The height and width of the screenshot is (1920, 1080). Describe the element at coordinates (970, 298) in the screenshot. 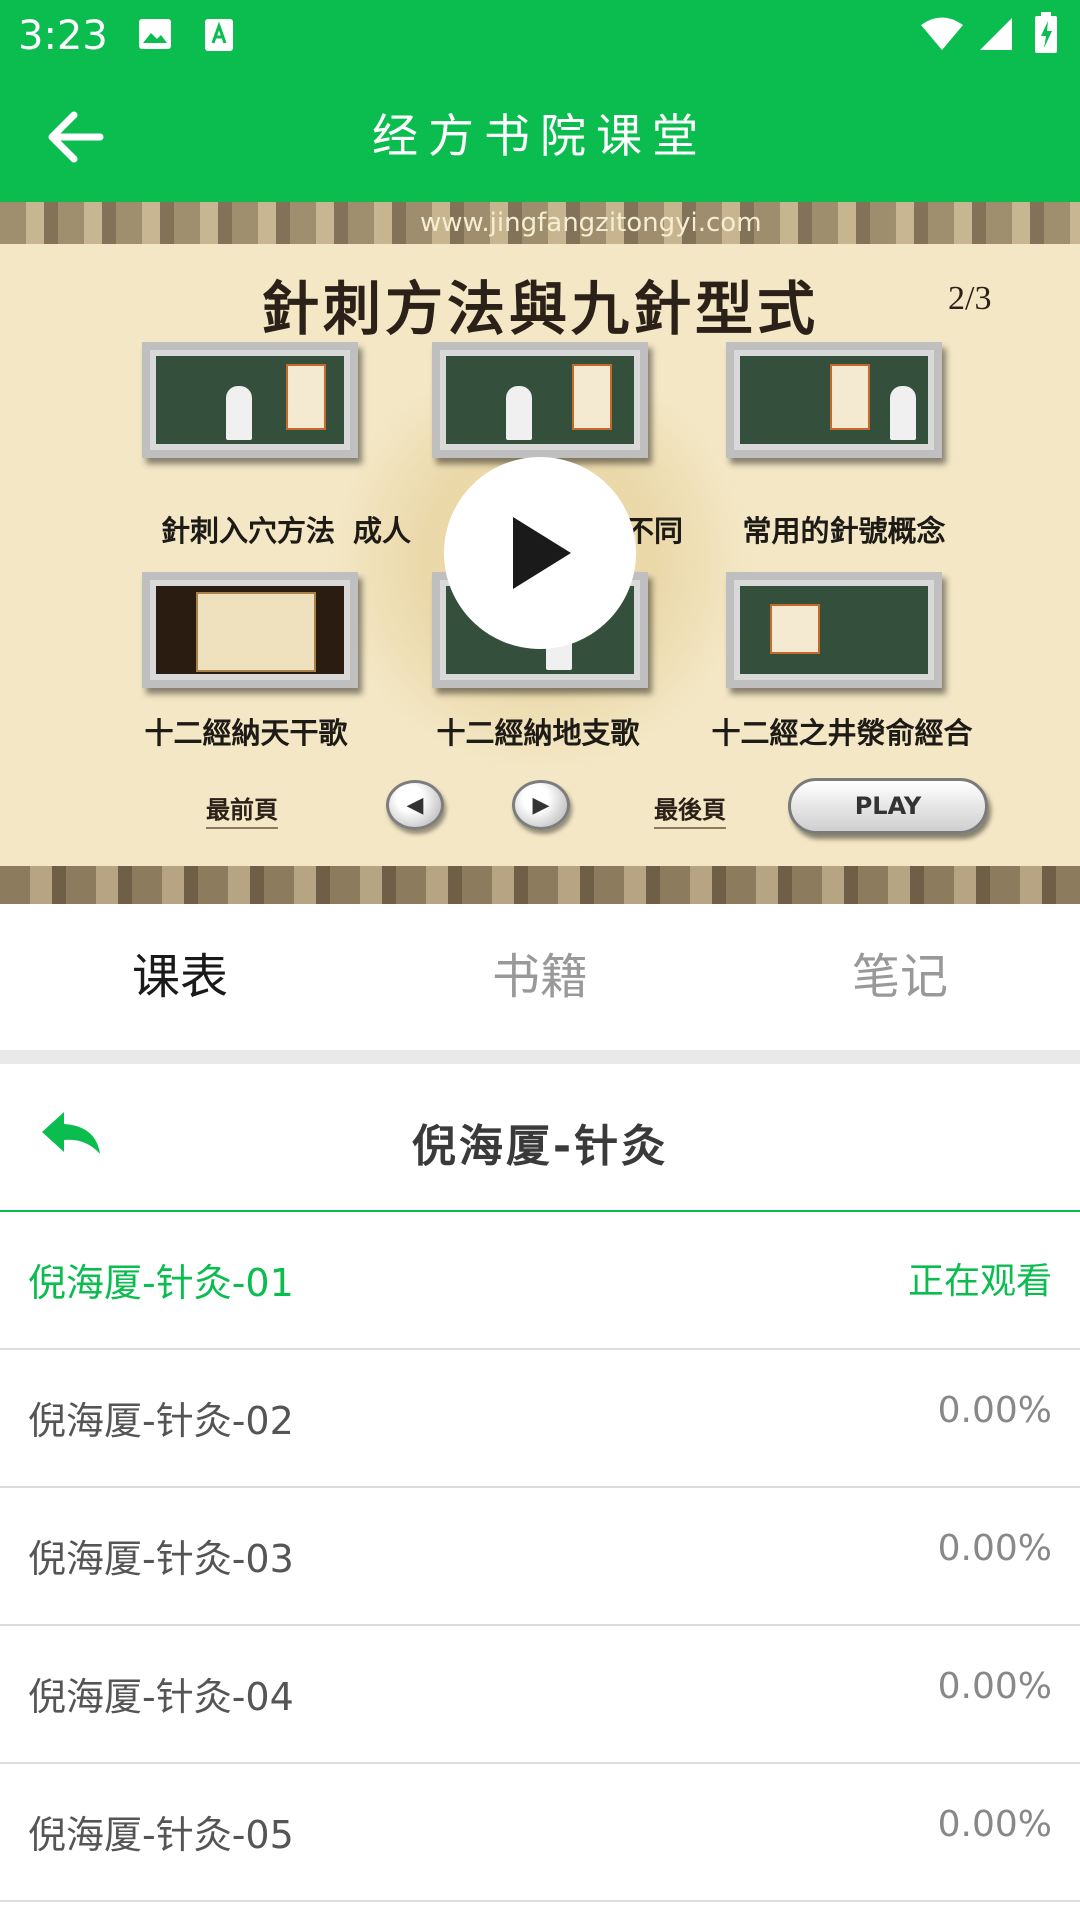

I see `slide-page: 2/3` at that location.